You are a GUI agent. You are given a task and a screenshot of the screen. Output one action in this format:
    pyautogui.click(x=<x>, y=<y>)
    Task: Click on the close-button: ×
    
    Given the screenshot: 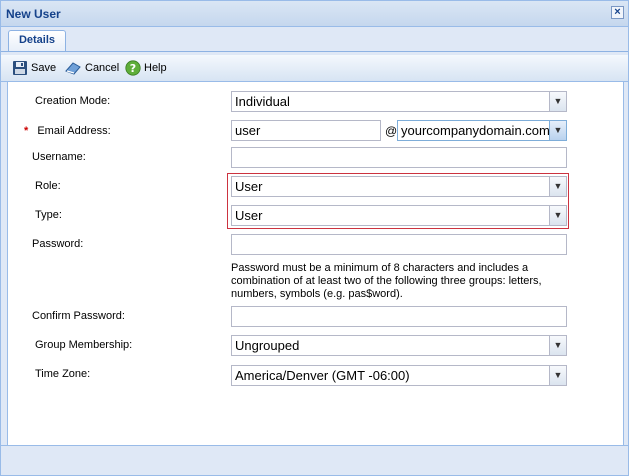 What is the action you would take?
    pyautogui.click(x=617, y=12)
    